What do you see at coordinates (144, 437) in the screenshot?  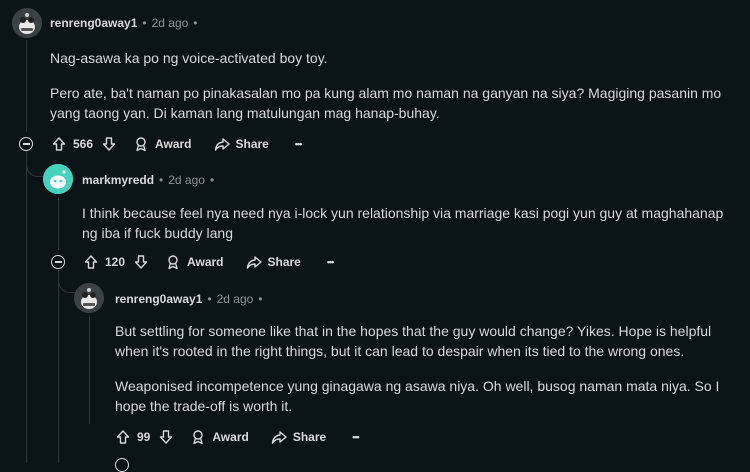 I see `vote-count: 99` at bounding box center [144, 437].